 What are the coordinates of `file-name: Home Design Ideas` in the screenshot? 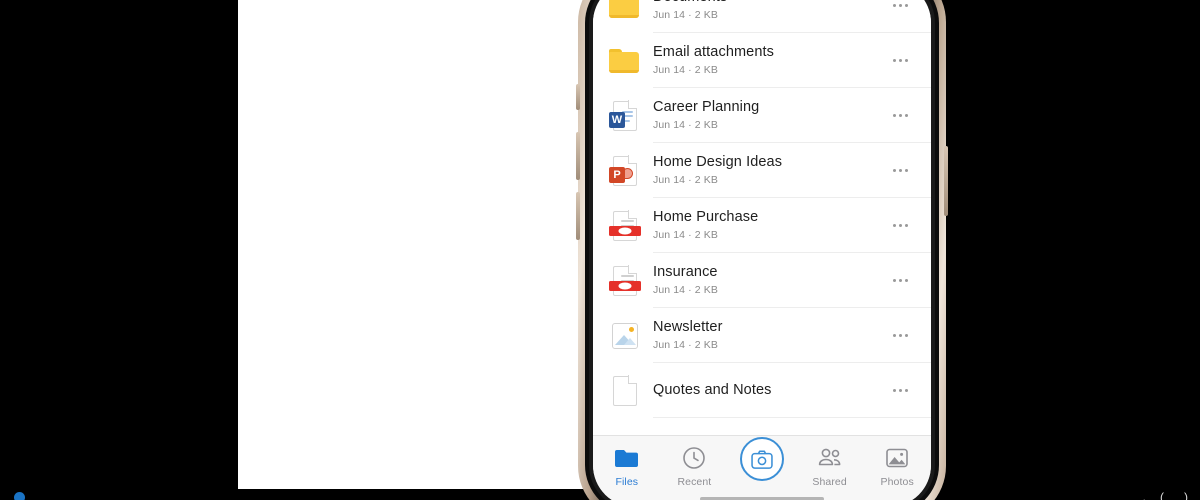 It's located at (718, 162).